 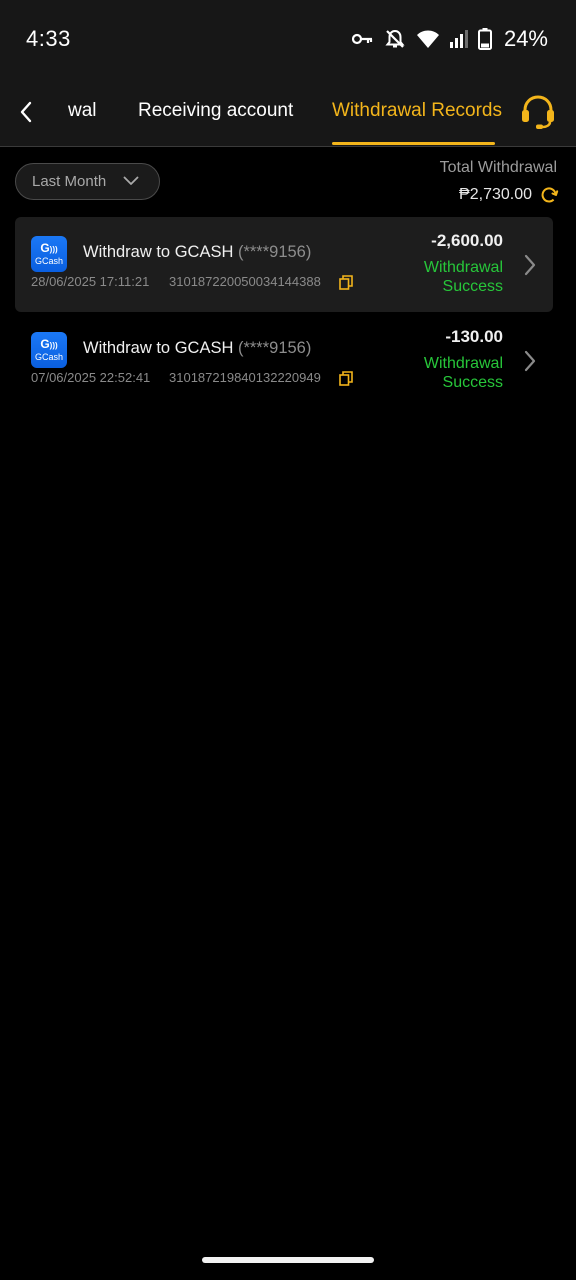 I want to click on tab-receiving-account: Receiving account, so click(x=215, y=111).